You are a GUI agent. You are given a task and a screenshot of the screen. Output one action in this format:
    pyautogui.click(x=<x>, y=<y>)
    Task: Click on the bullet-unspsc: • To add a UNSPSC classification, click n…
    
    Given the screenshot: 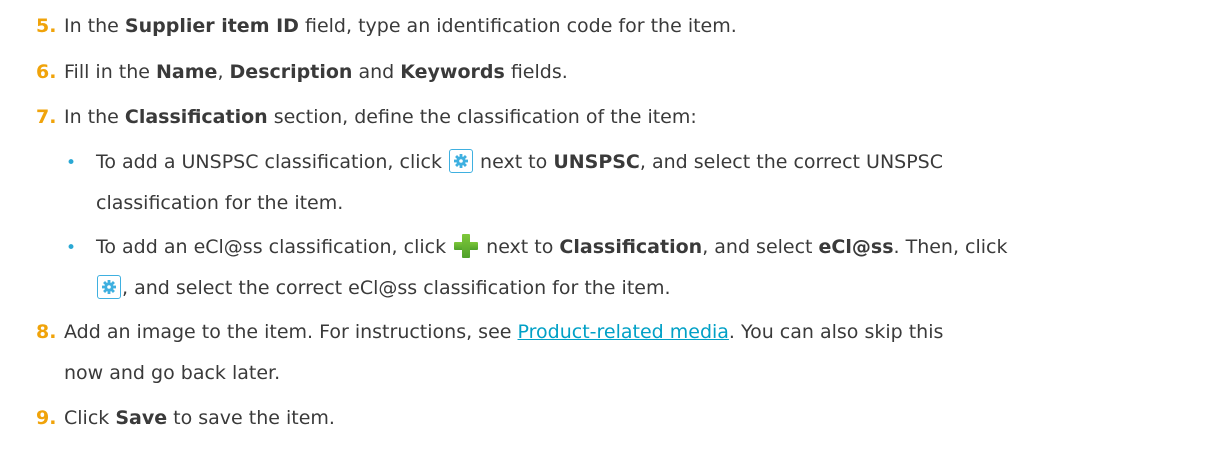 What is the action you would take?
    pyautogui.click(x=504, y=162)
    